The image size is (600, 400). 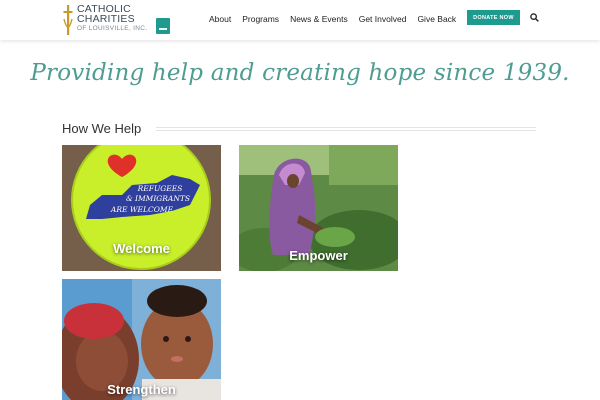 I want to click on cross-logo-icon, so click(x=68, y=20).